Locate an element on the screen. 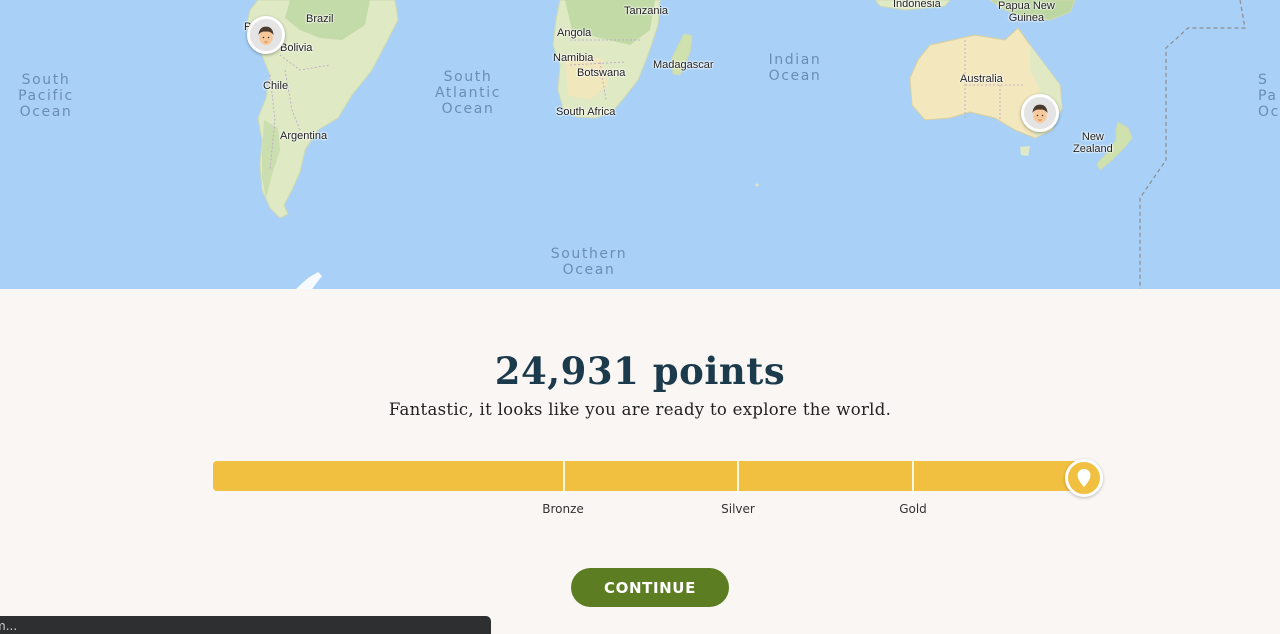 This screenshot has height=634, width=1280. silver-tick is located at coordinates (738, 478).